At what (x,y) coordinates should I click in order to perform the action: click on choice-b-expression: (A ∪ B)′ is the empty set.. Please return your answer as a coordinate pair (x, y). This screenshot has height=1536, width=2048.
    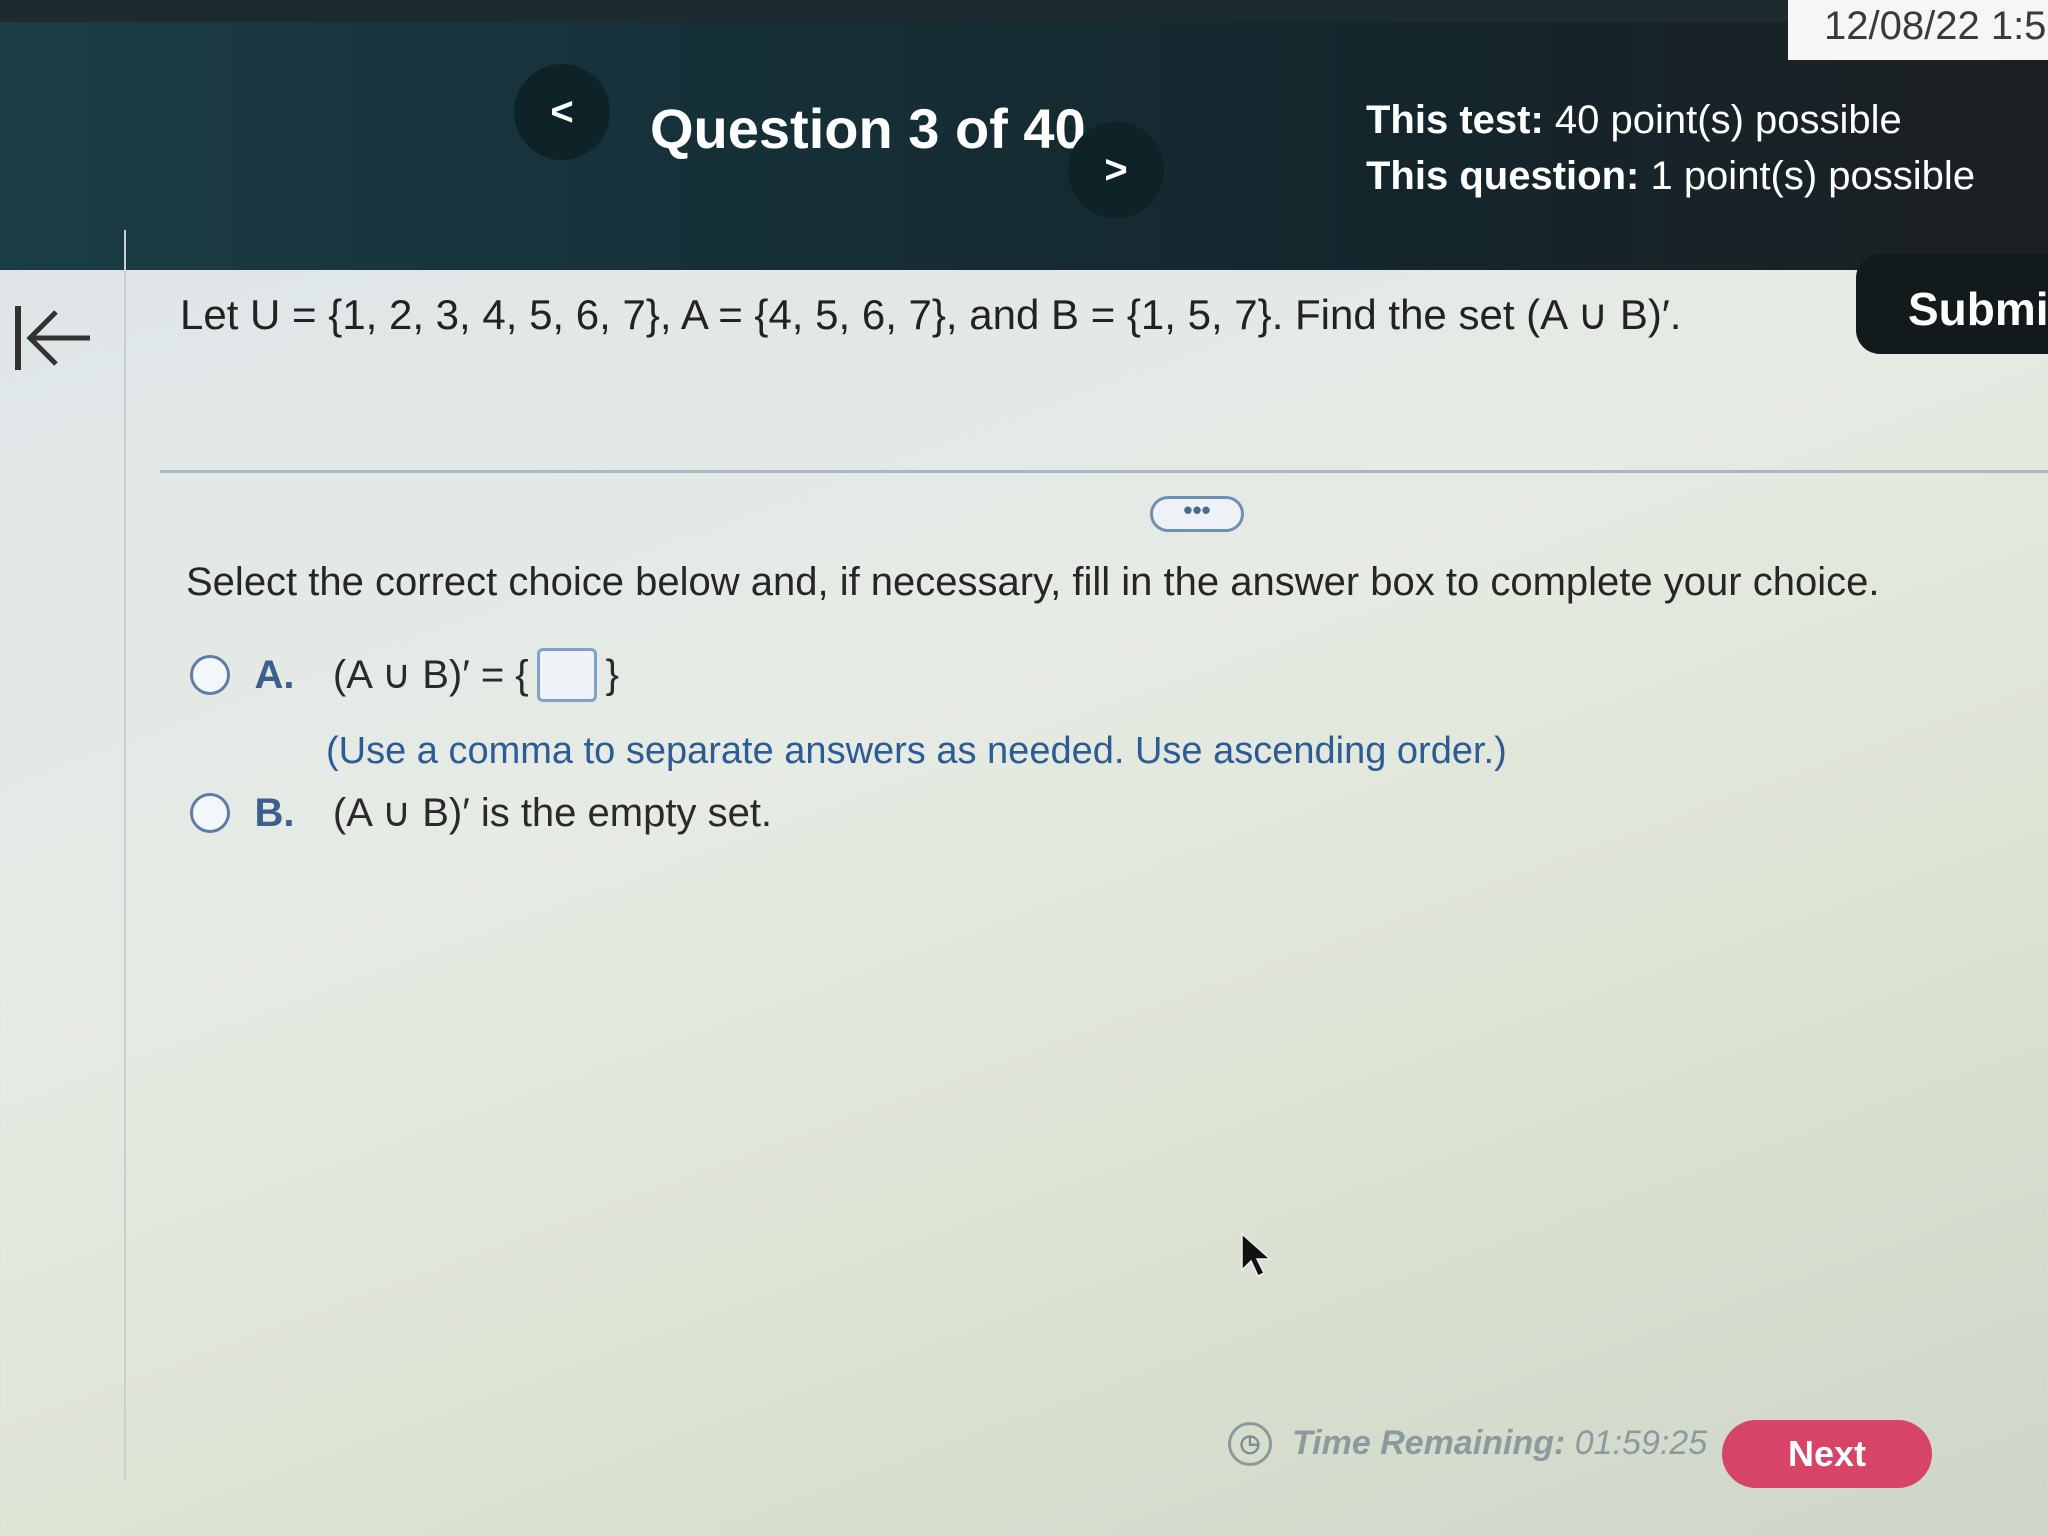
    Looking at the image, I should click on (552, 813).